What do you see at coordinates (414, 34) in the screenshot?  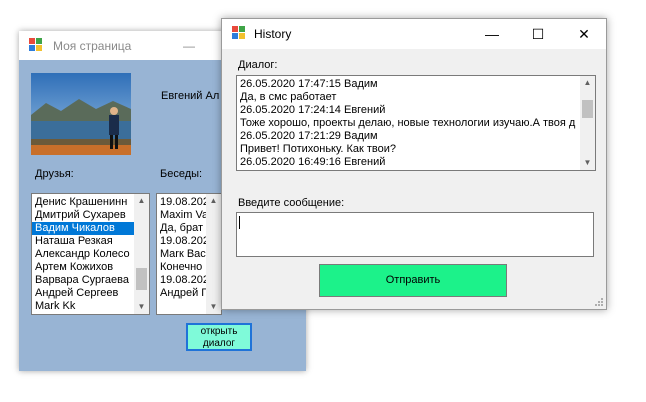 I see `history-titlebar: History — ☐ ✕` at bounding box center [414, 34].